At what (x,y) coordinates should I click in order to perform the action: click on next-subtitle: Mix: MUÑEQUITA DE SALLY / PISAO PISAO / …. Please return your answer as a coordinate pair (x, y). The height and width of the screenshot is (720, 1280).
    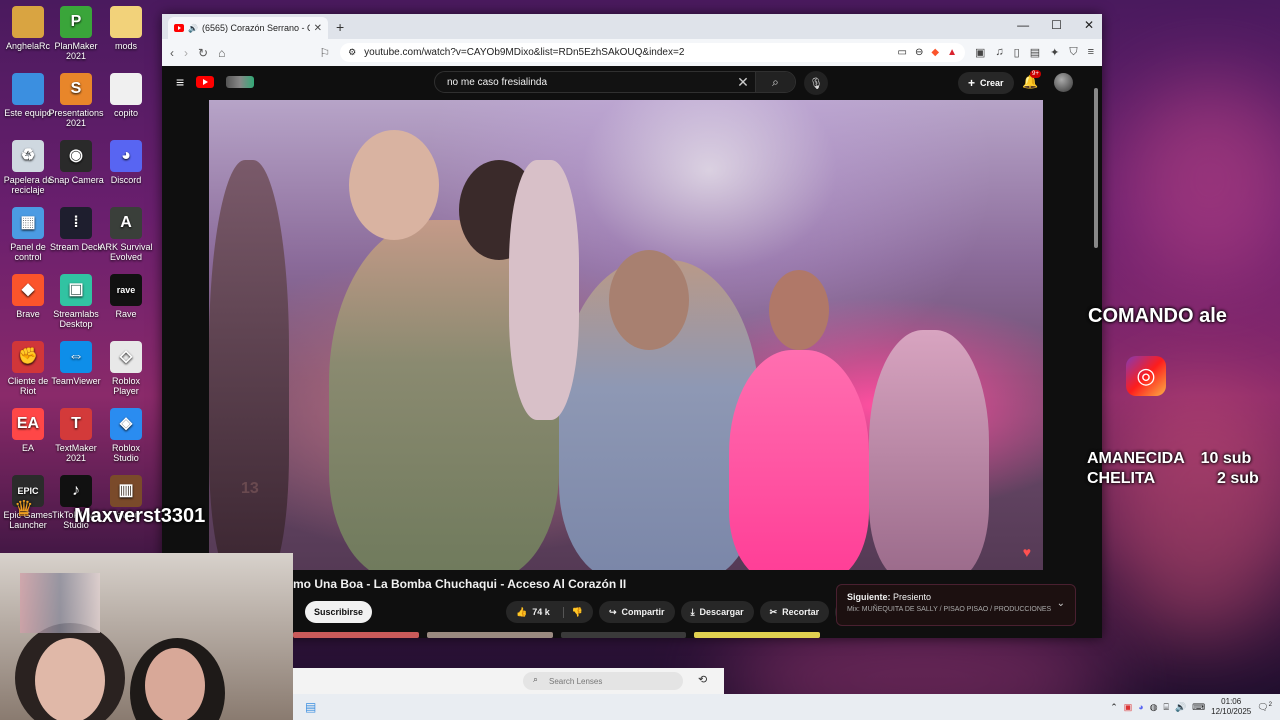
    Looking at the image, I should click on (949, 609).